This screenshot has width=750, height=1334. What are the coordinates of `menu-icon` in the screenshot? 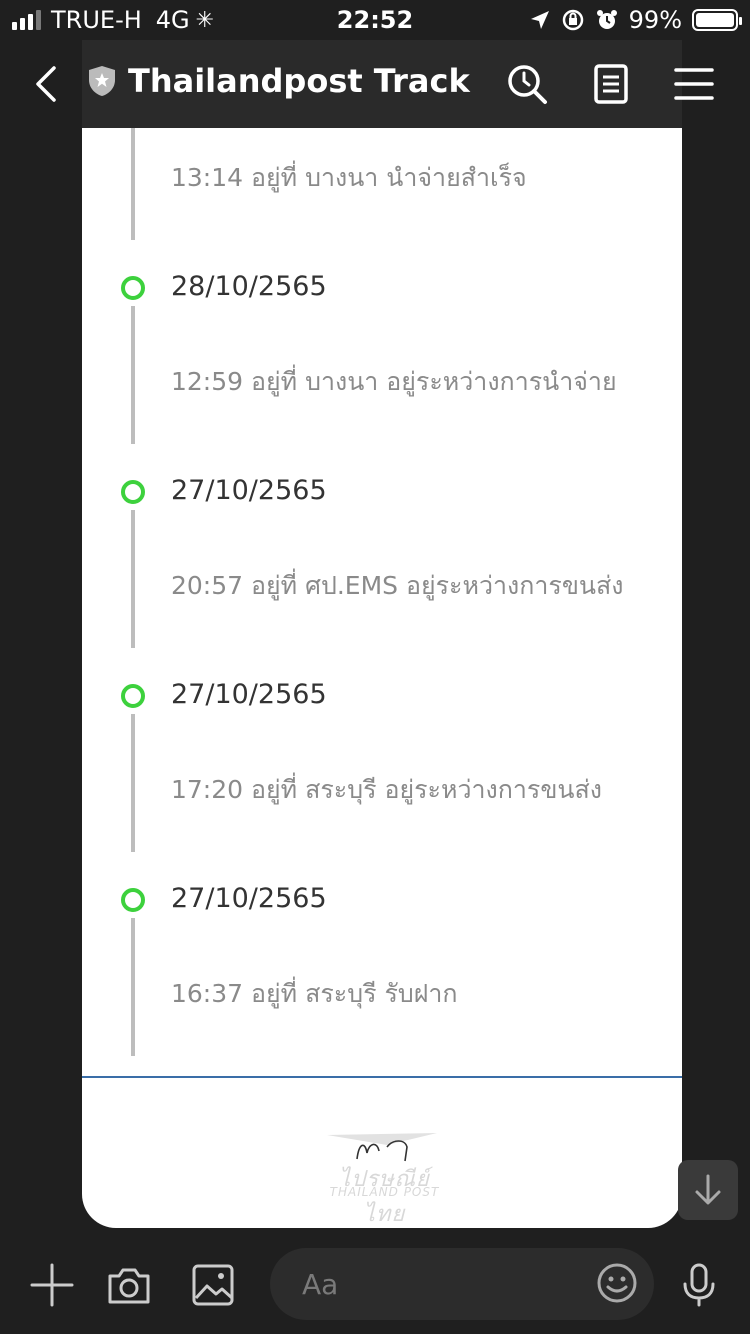 It's located at (694, 84).